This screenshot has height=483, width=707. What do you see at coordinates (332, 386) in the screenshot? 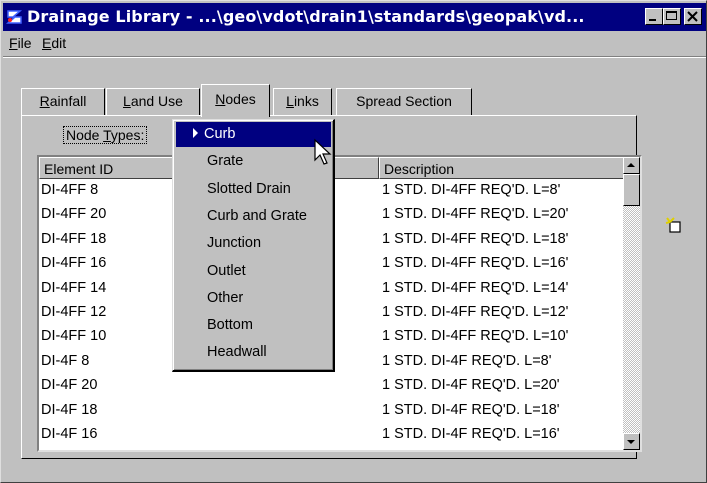
I see `table-row: DI-4F 20 1 STD. DI-4F REQ'D. L=20'` at bounding box center [332, 386].